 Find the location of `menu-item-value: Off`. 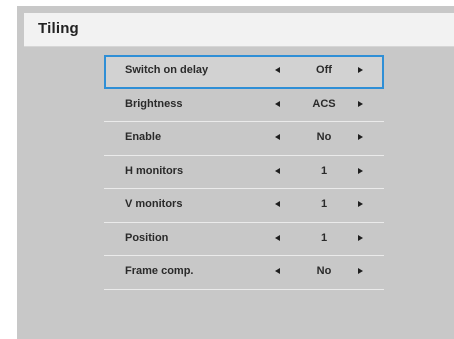

menu-item-value: Off is located at coordinates (324, 70).